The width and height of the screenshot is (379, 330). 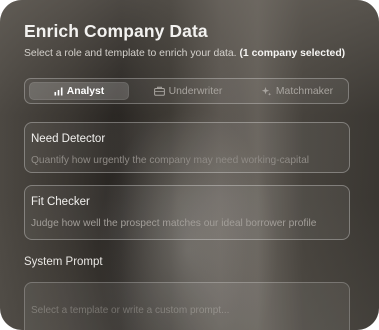 I want to click on tab-analyst: Analyst, so click(x=79, y=91).